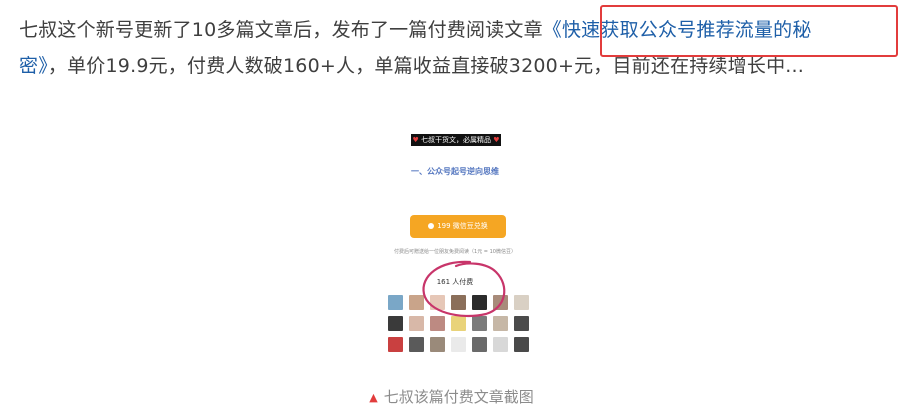  I want to click on coin-icon, so click(431, 226).